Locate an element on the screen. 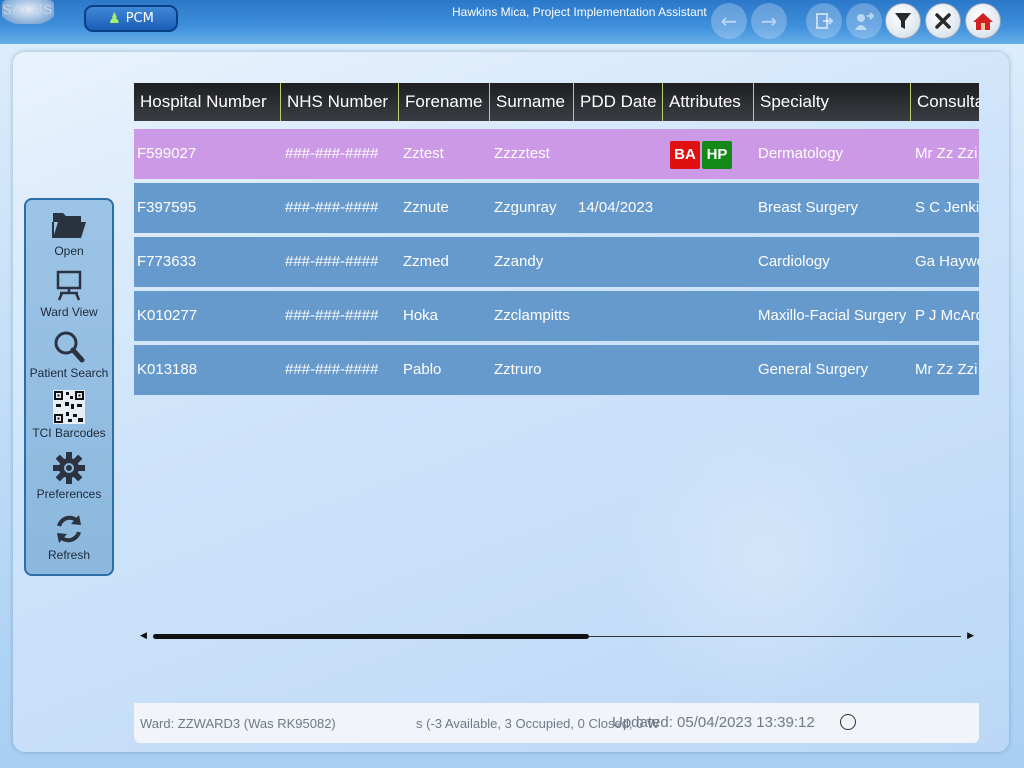 The image size is (1024, 768). background-glow is located at coordinates (763, 562).